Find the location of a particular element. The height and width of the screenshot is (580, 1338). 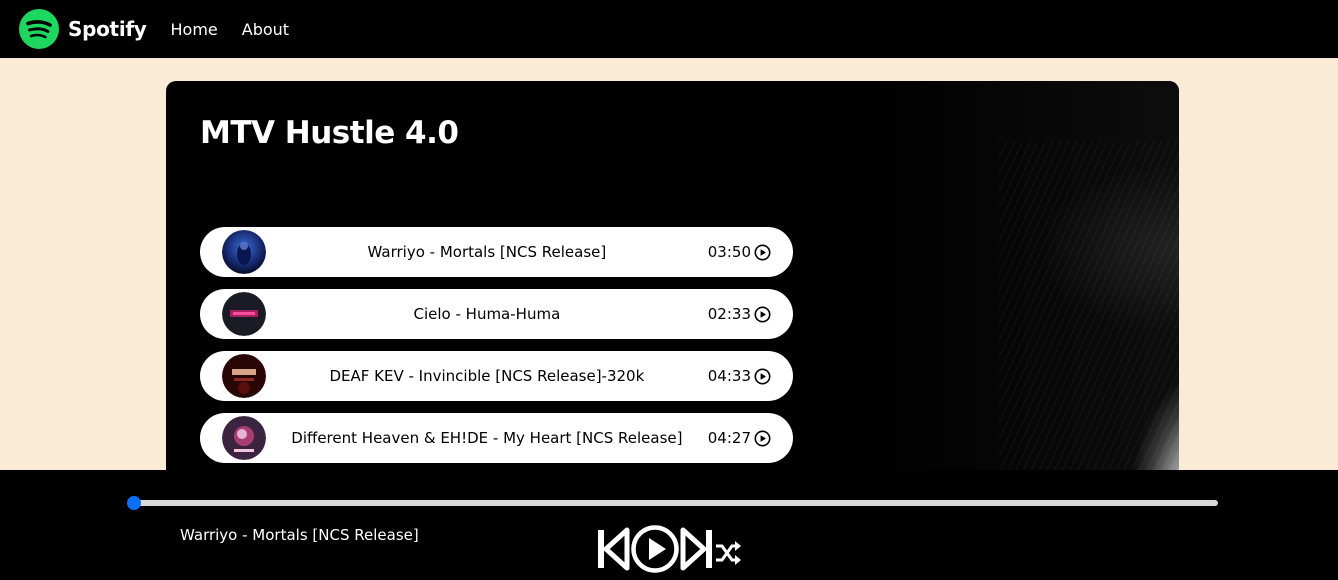

song-duration: 02:33 is located at coordinates (739, 314).